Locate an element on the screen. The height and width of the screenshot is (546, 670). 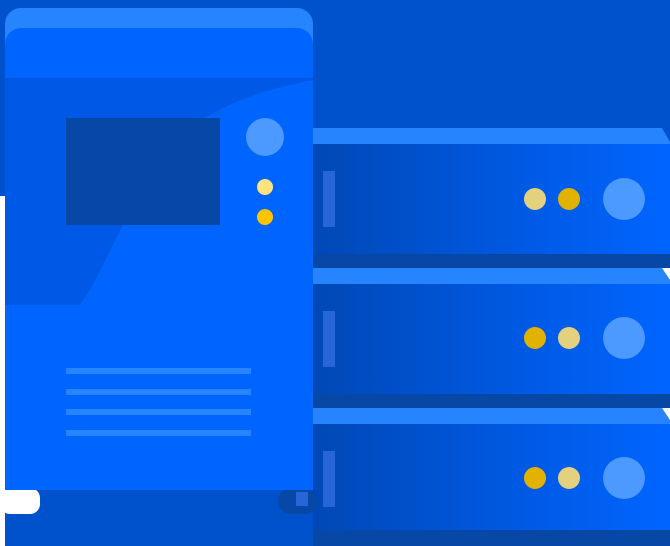
tower-foot-slot is located at coordinates (302, 499).